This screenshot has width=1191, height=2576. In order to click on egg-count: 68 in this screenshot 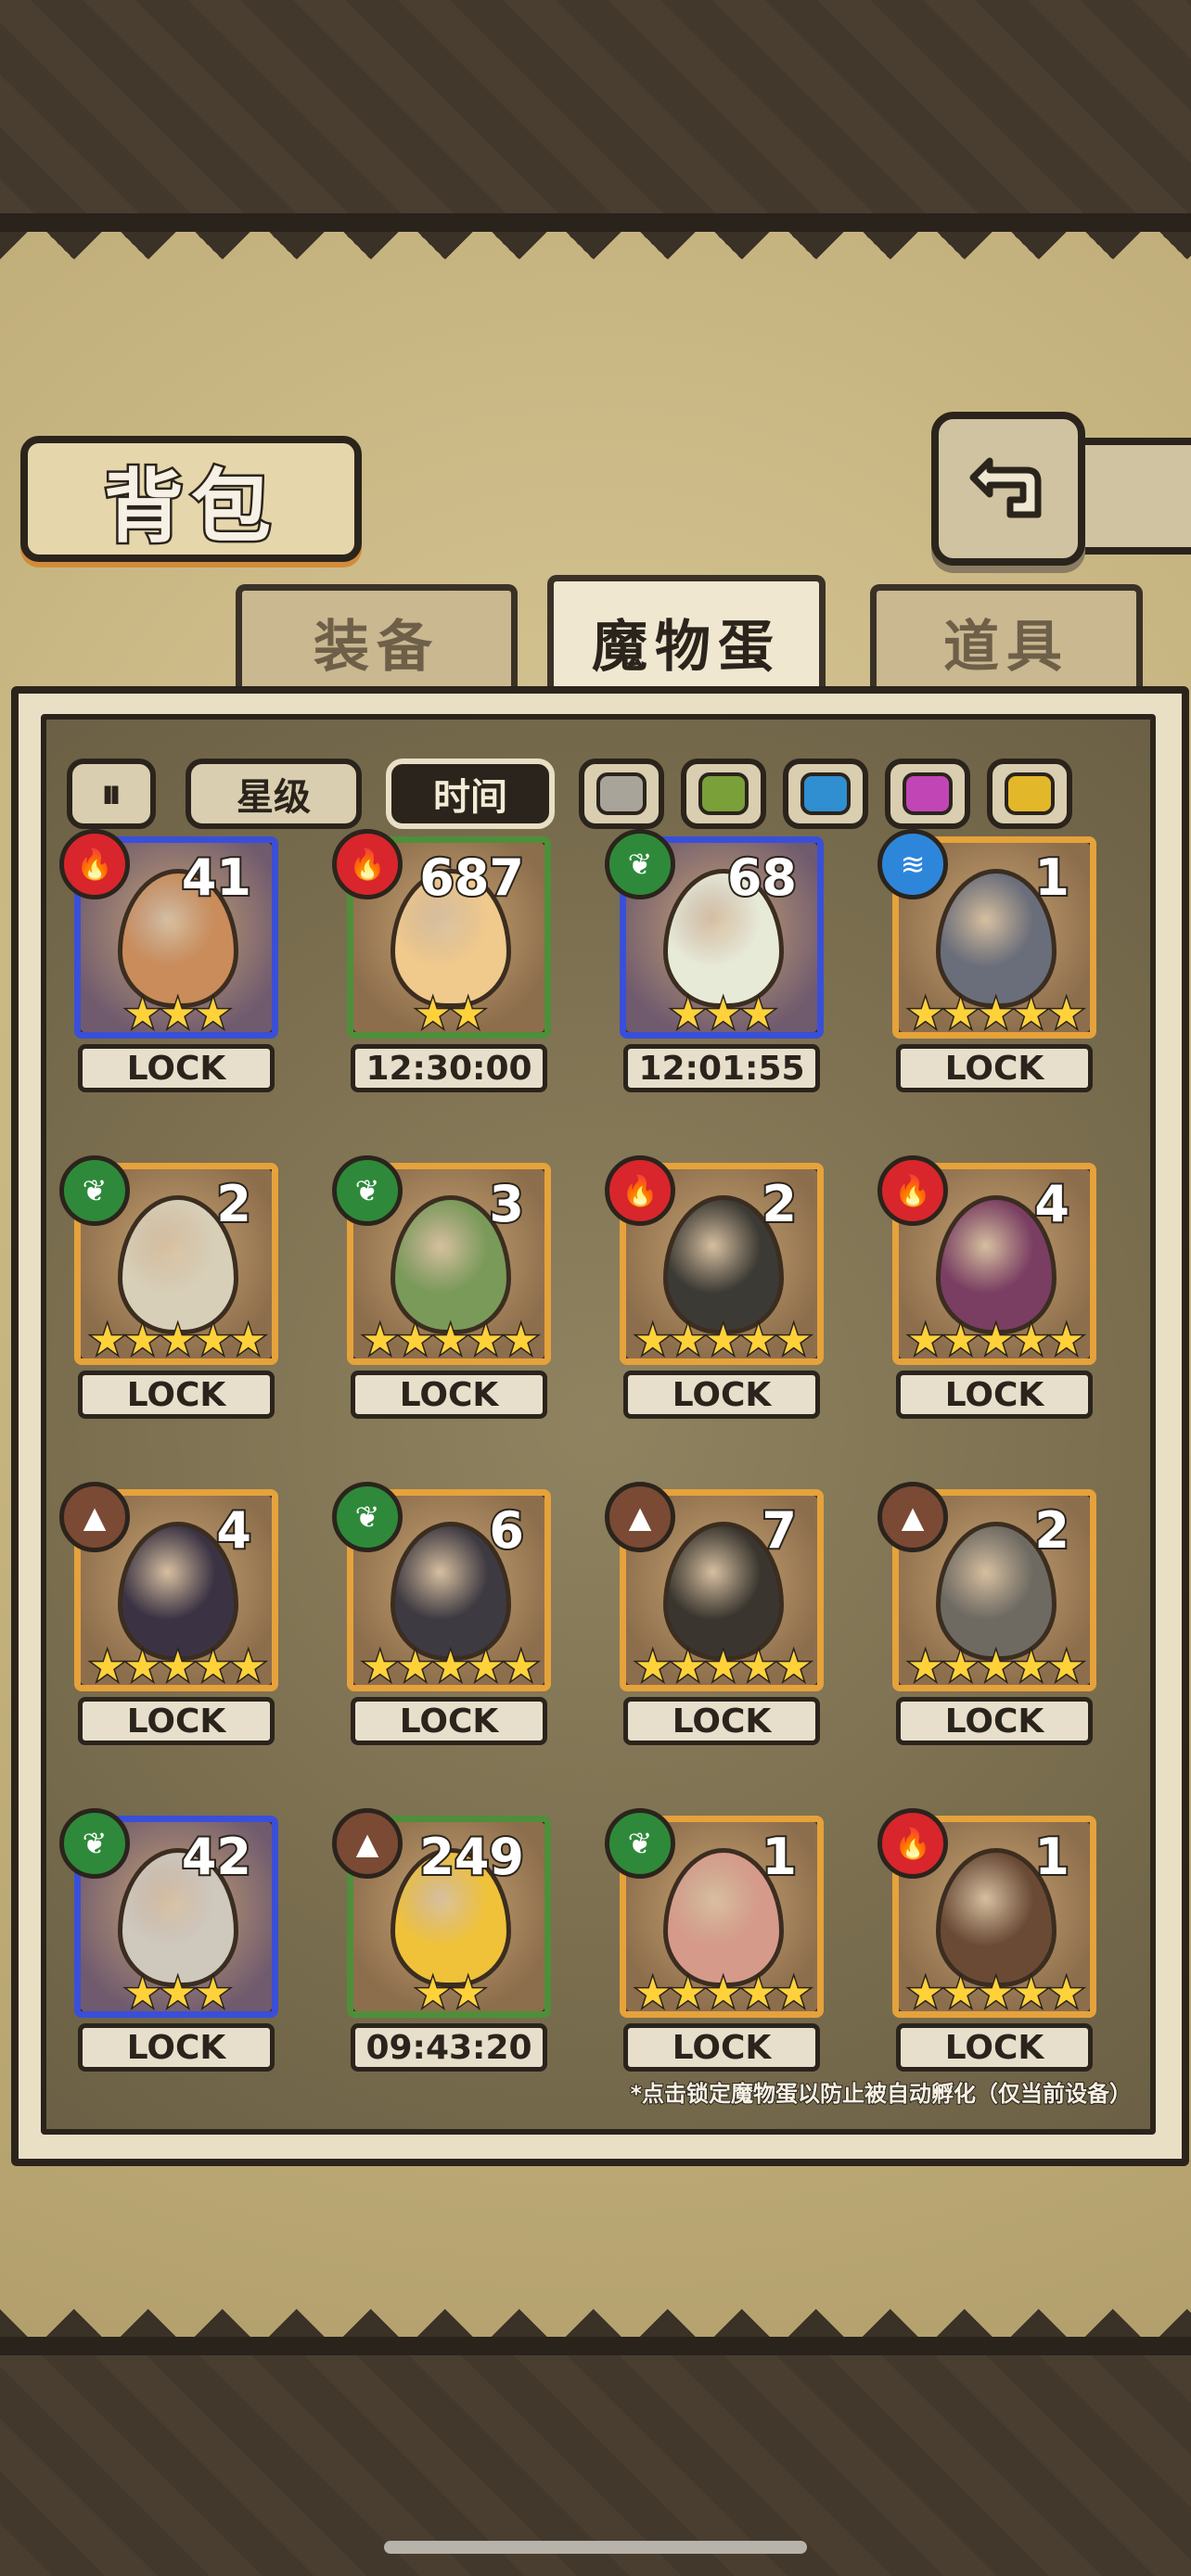, I will do `click(762, 878)`.